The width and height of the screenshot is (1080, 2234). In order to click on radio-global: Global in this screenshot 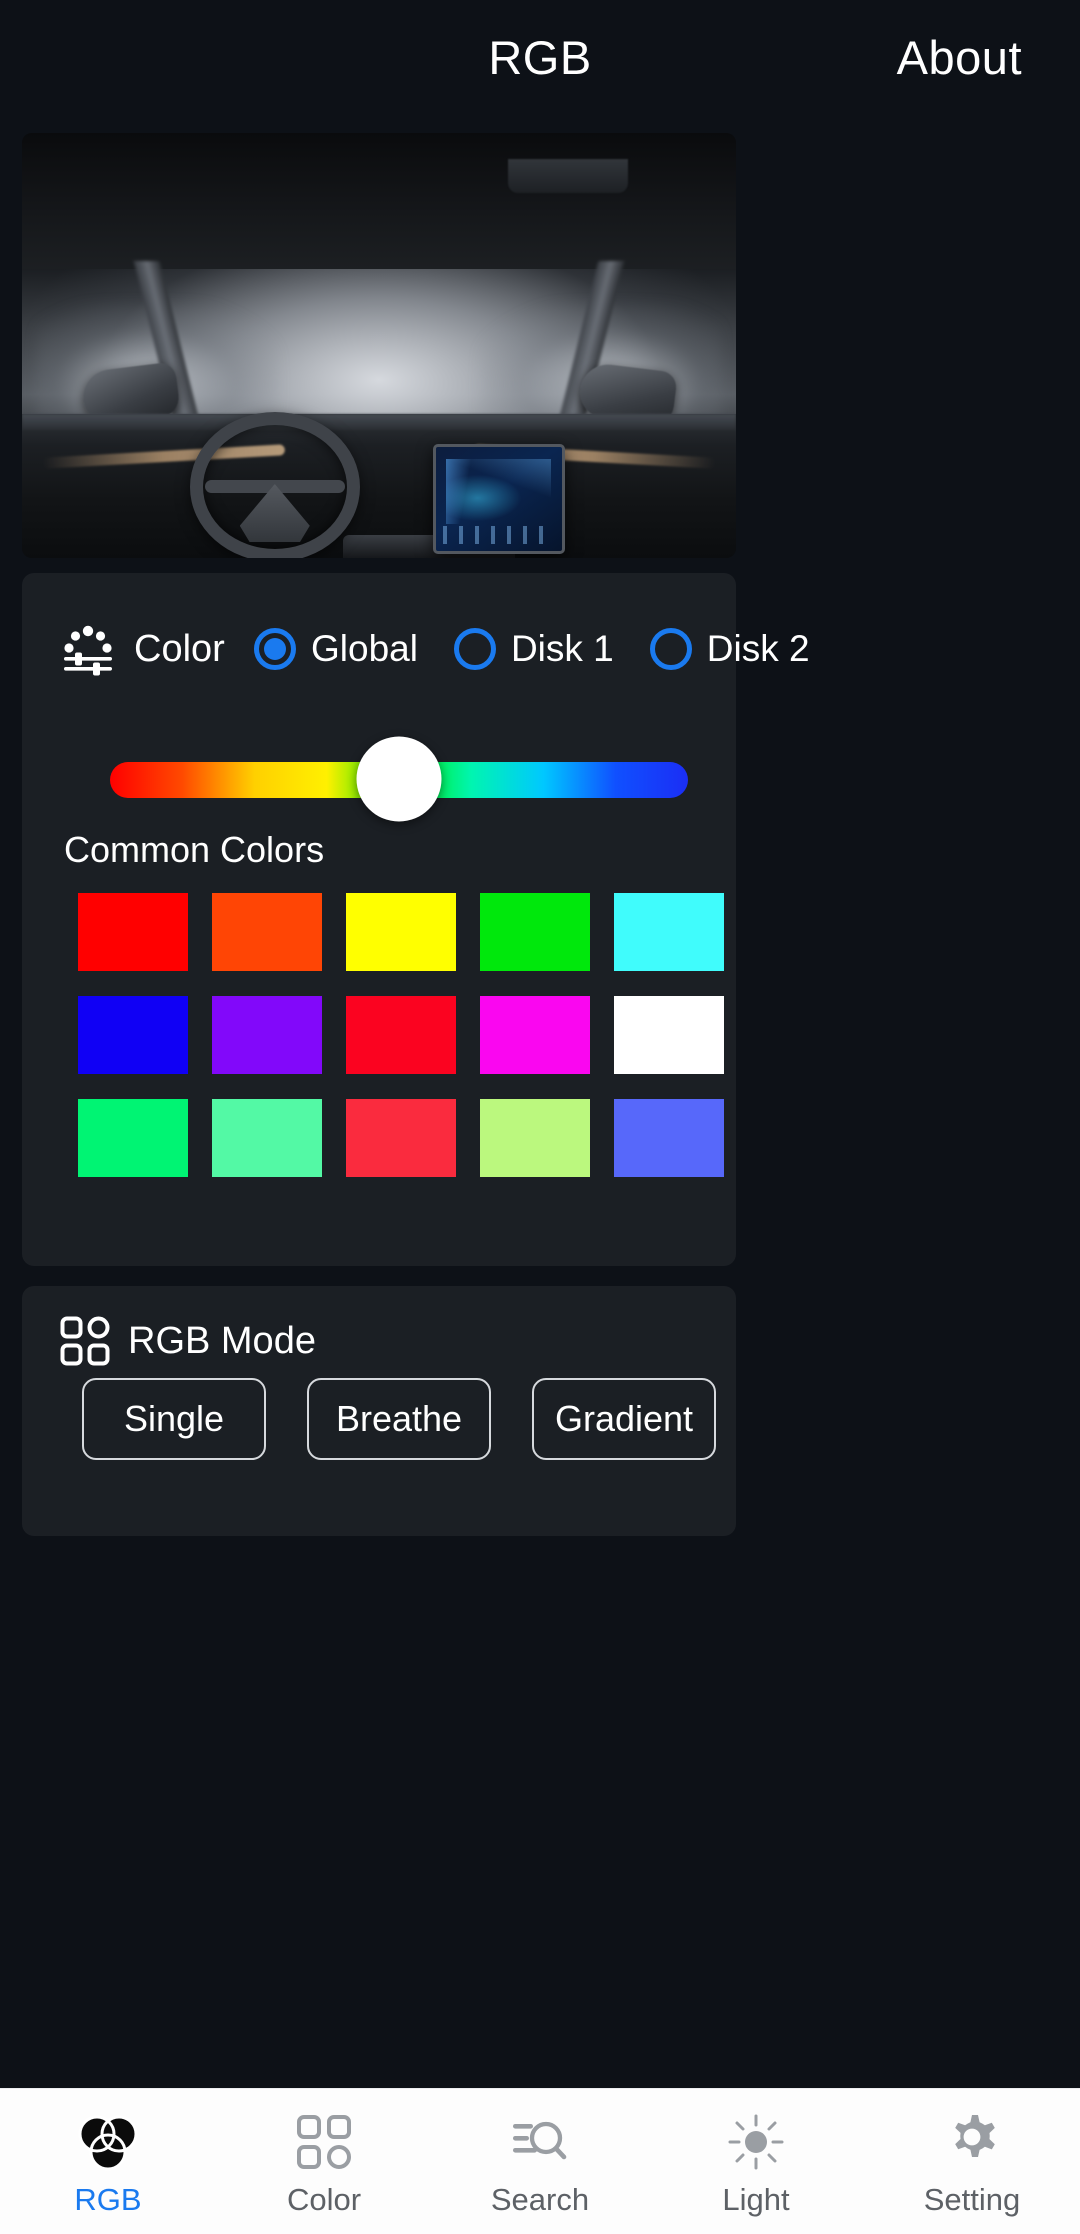, I will do `click(336, 649)`.